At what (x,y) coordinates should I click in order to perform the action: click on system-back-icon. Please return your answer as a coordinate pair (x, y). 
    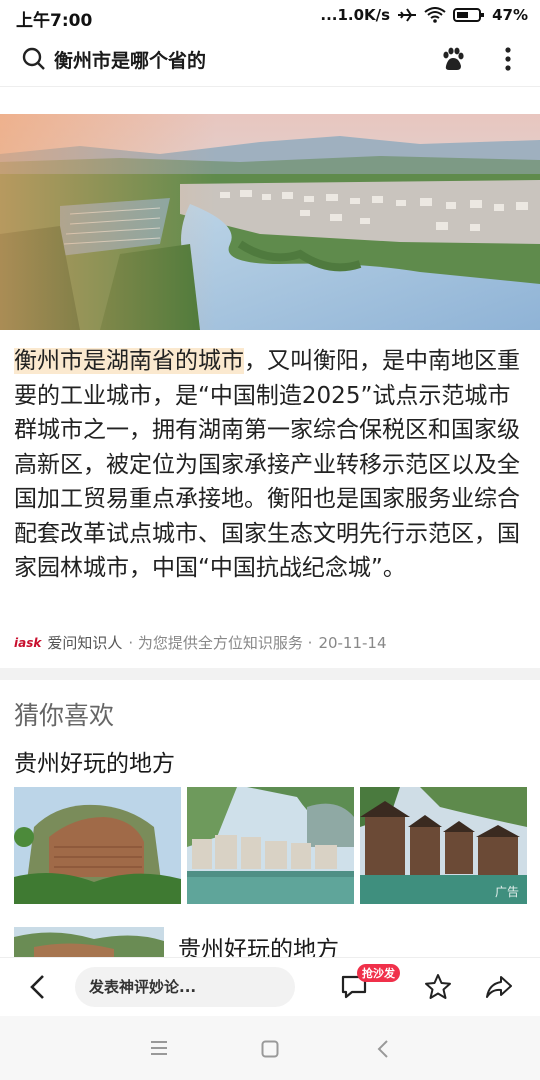
    Looking at the image, I should click on (383, 1051).